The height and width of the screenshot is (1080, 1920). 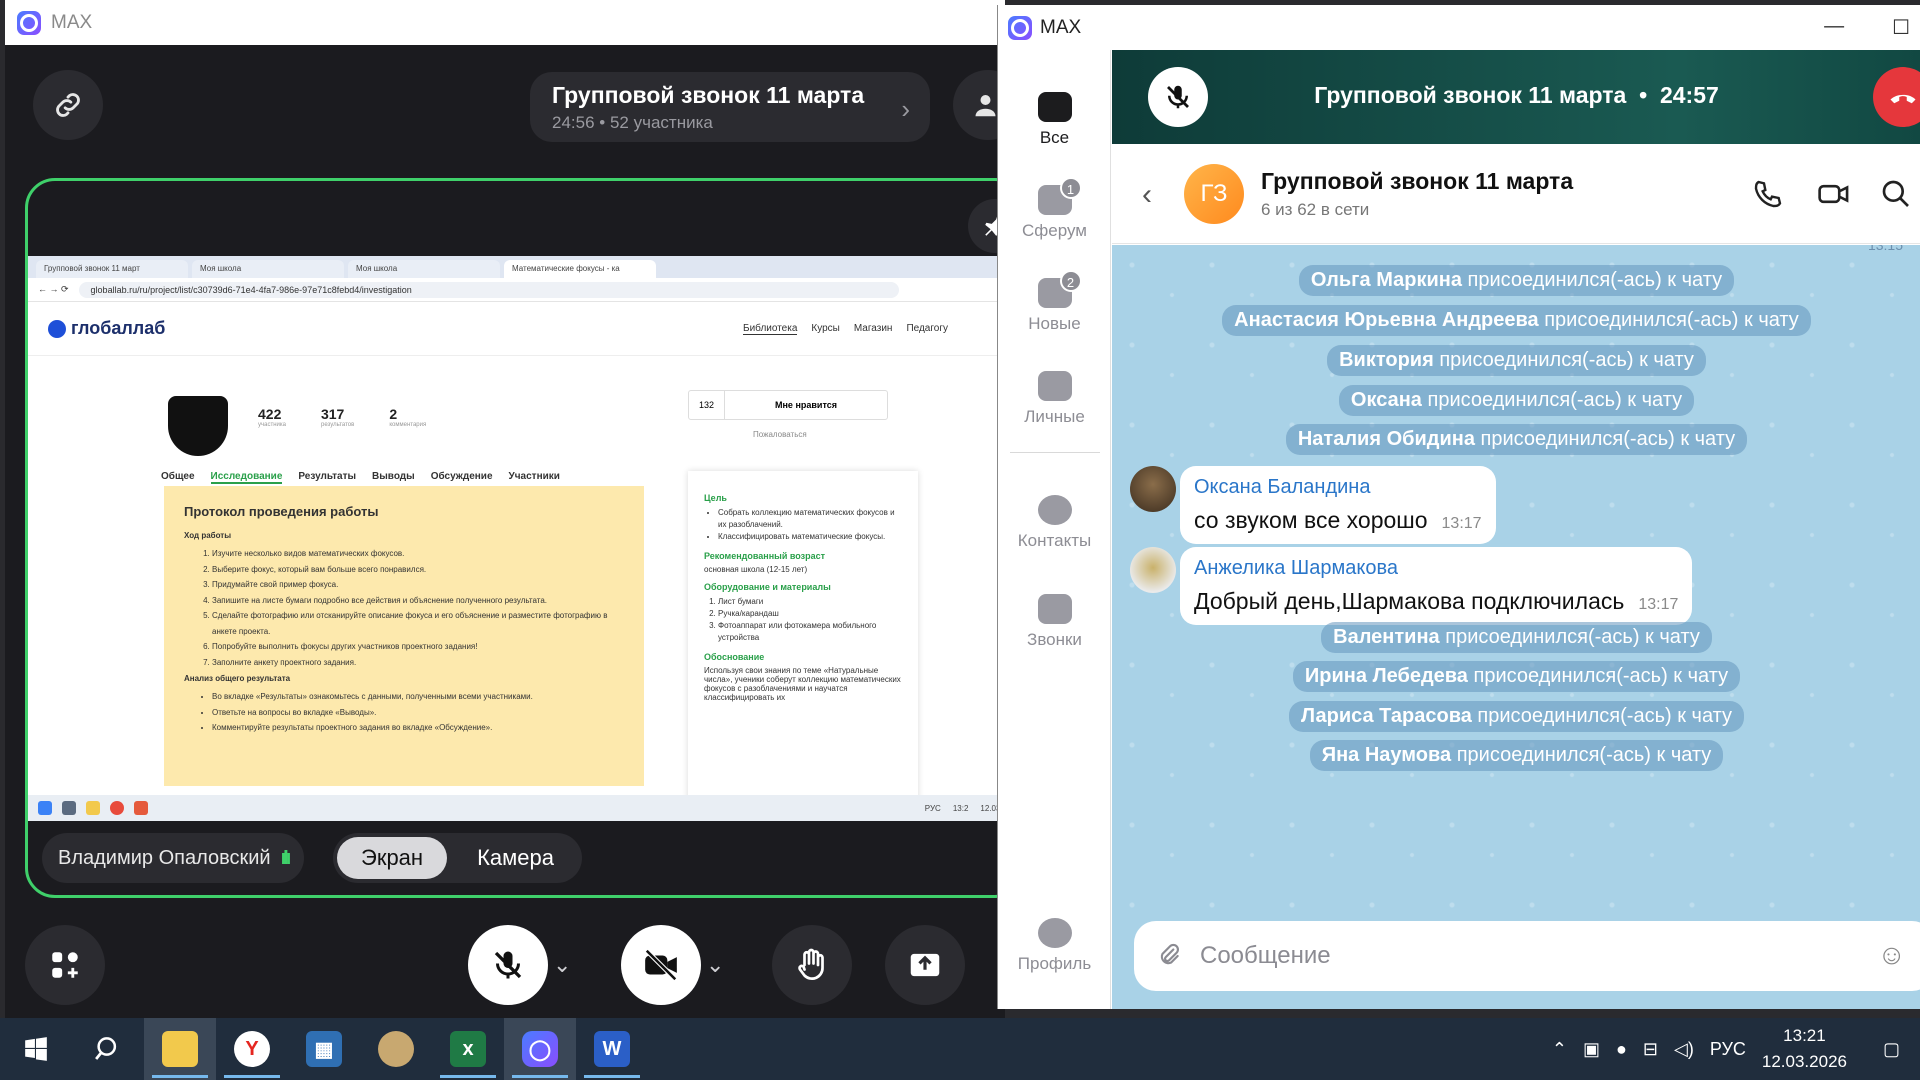 I want to click on max-logo-icon, so click(x=1020, y=27).